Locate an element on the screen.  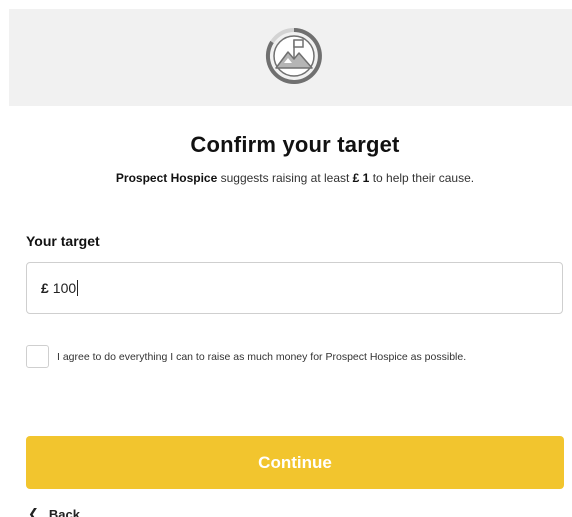
target-input: £ 100 is located at coordinates (294, 288).